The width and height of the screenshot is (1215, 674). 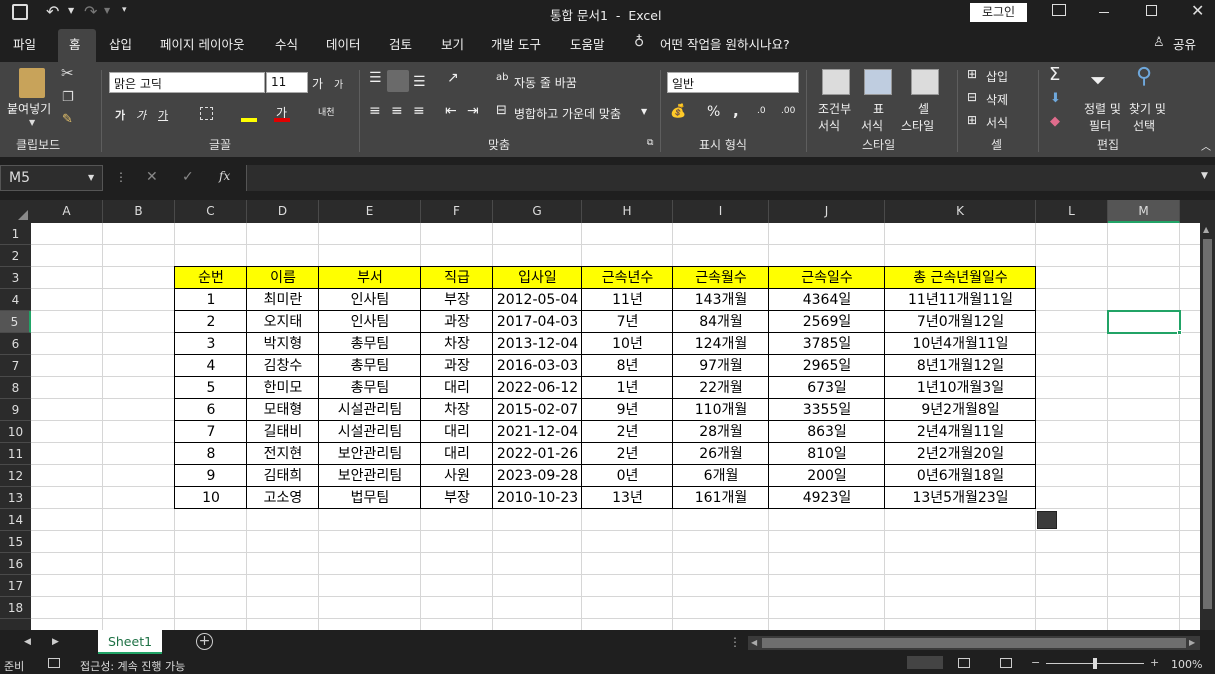 I want to click on clipboard-paste-icon, so click(x=32, y=83).